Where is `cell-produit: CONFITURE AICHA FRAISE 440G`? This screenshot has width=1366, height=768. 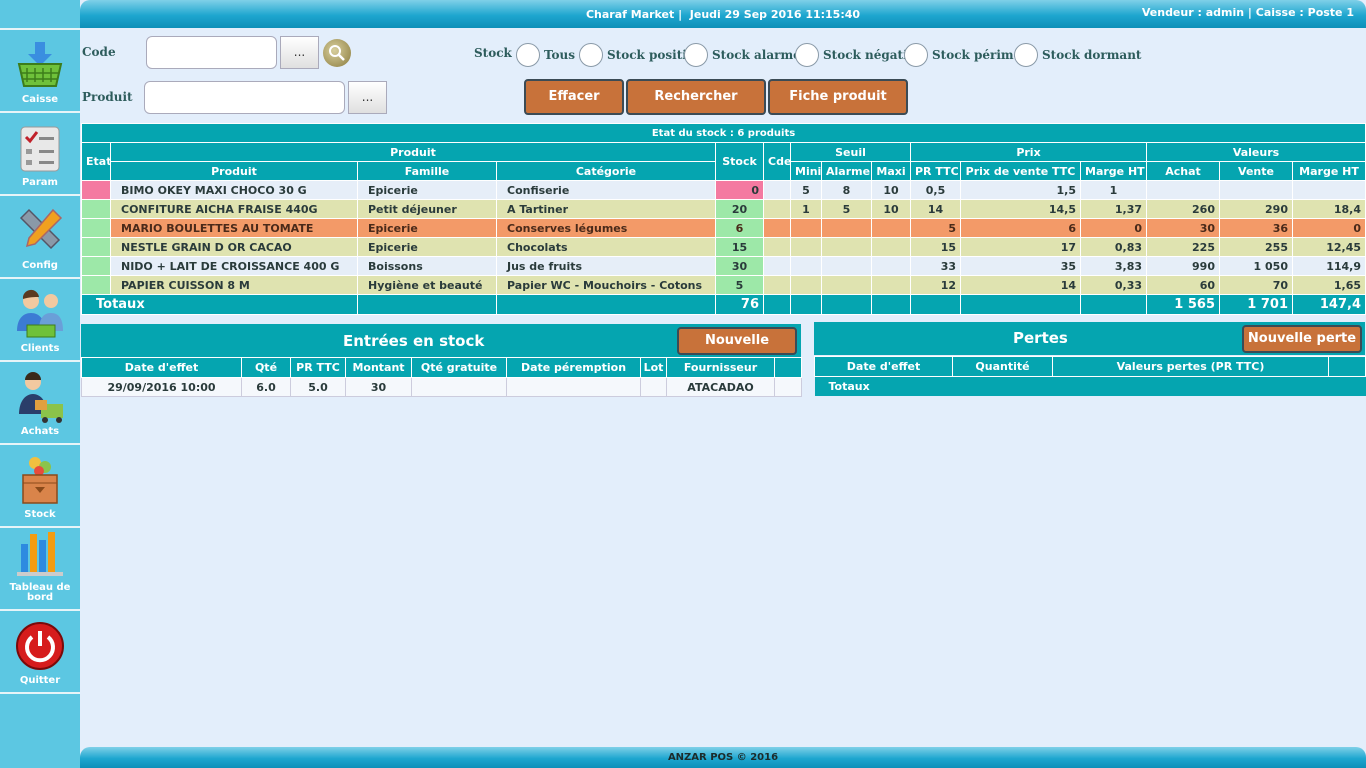
cell-produit: CONFITURE AICHA FRAISE 440G is located at coordinates (234, 209).